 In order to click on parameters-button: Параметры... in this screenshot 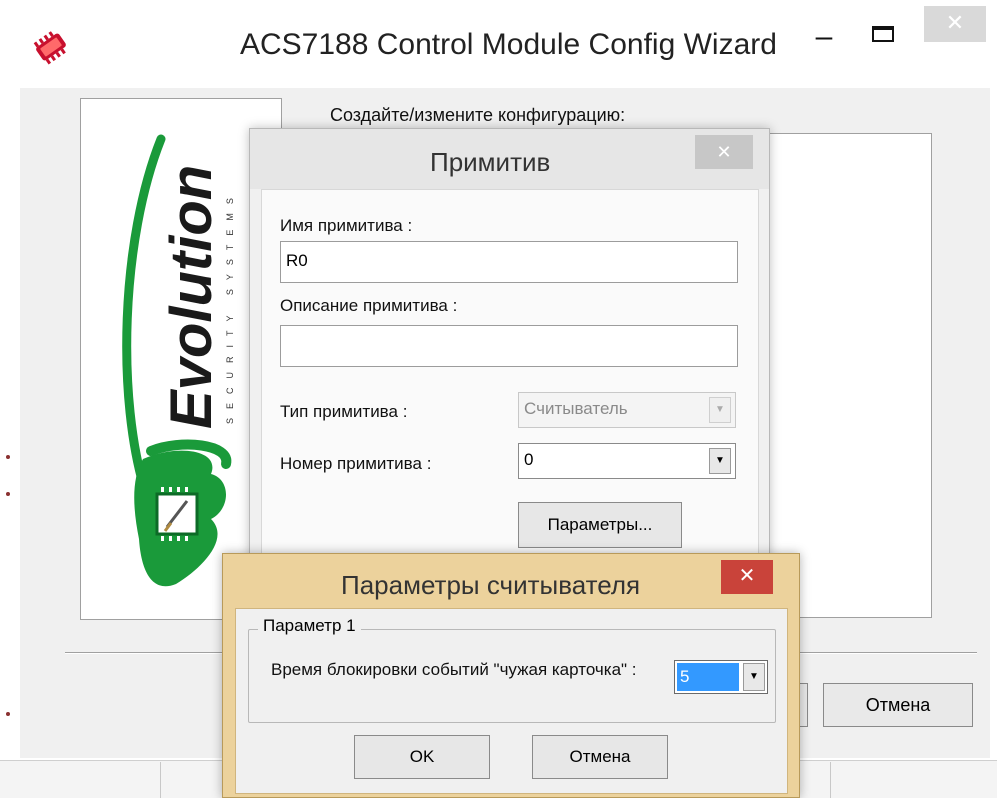, I will do `click(600, 525)`.